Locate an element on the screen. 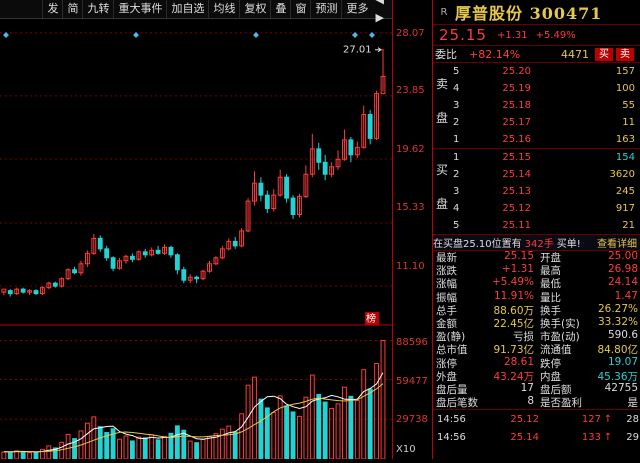 This screenshot has width=640, height=463. buy-row: 4 25.12 917 is located at coordinates (536, 208).